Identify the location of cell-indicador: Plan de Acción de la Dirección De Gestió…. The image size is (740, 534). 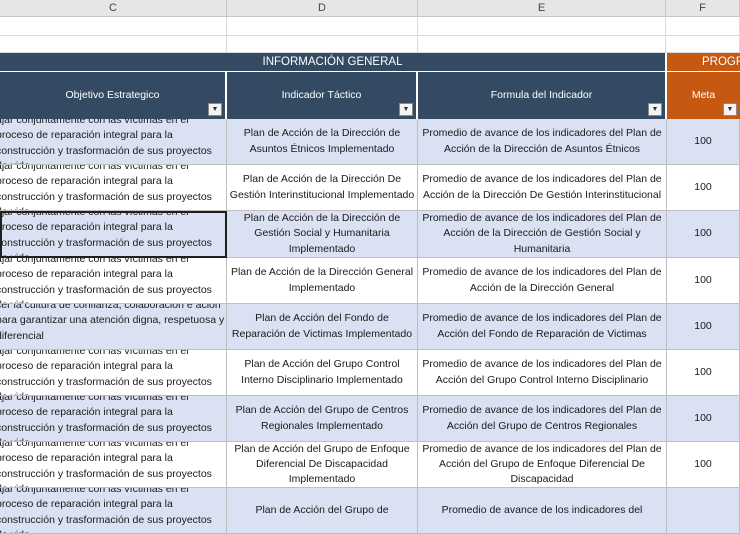
(322, 188).